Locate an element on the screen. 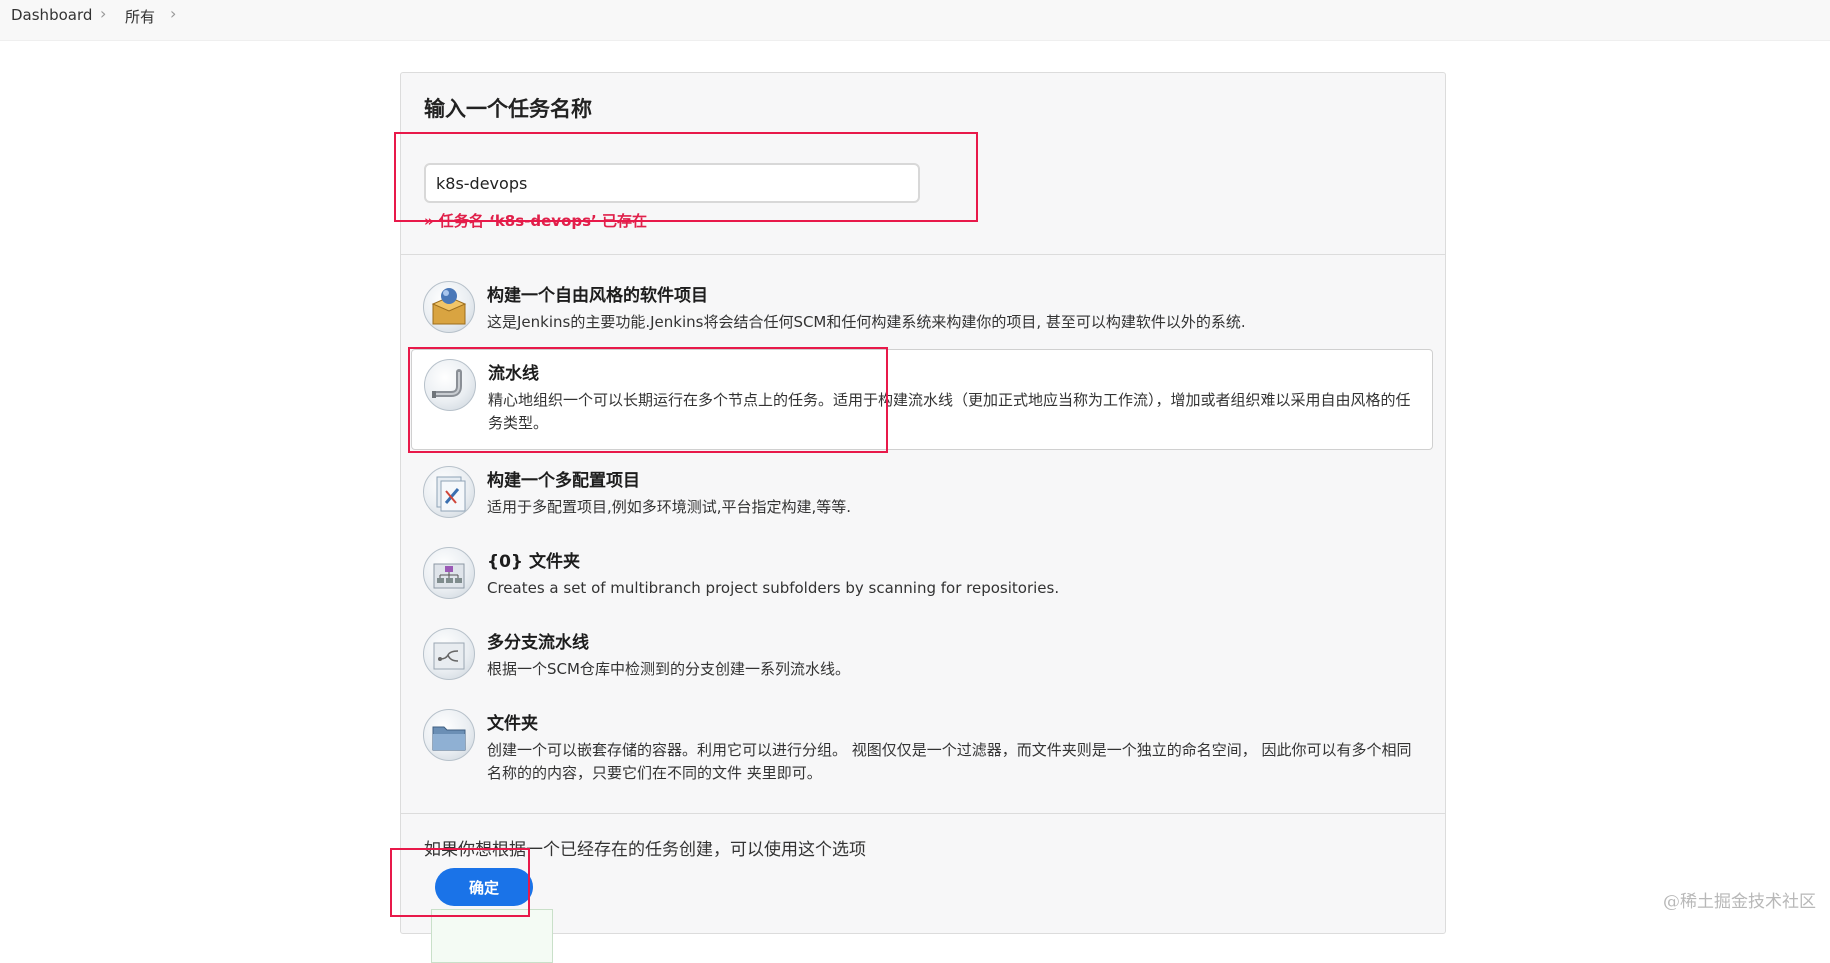  multibranch-icon is located at coordinates (449, 654).